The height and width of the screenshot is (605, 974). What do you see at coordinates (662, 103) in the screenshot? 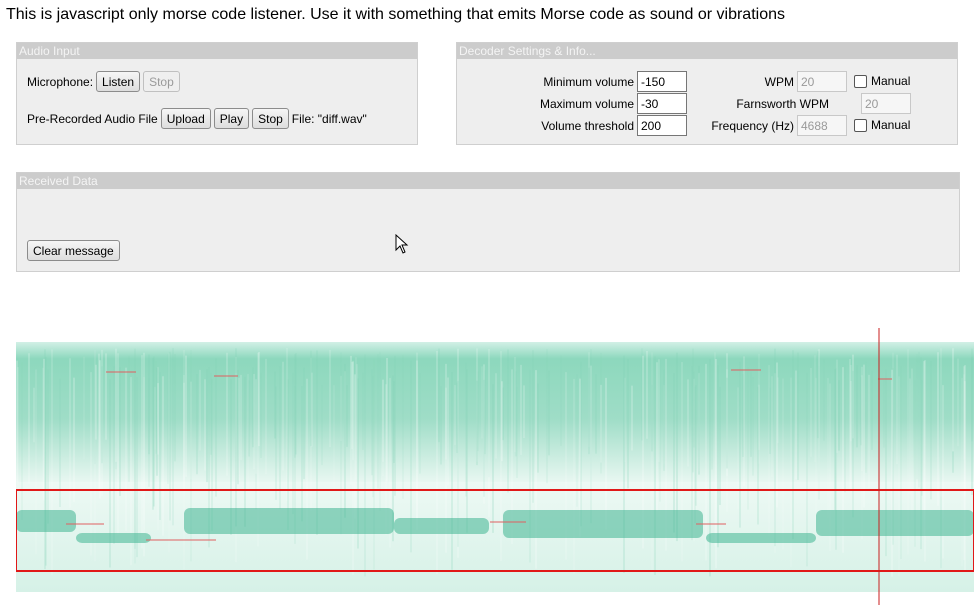
I see `max-volume-input` at bounding box center [662, 103].